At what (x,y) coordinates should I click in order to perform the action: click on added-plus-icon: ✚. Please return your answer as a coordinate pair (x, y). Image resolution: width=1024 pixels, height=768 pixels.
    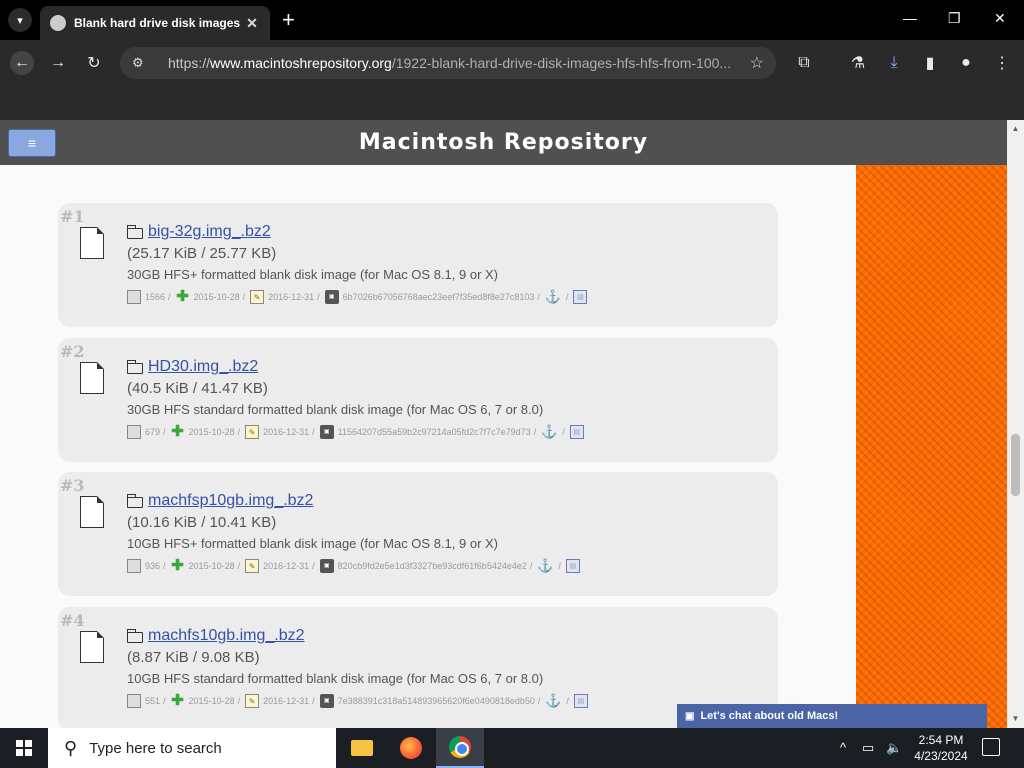
    Looking at the image, I should click on (182, 296).